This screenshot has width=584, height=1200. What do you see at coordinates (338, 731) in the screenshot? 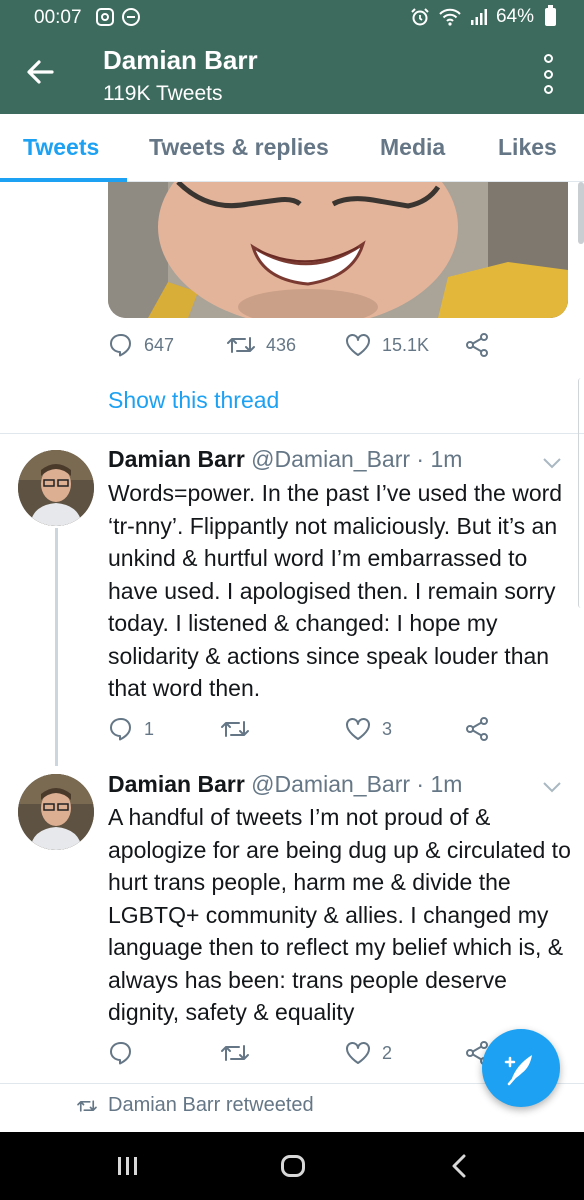
I see `tweet-actions: 1 3` at bounding box center [338, 731].